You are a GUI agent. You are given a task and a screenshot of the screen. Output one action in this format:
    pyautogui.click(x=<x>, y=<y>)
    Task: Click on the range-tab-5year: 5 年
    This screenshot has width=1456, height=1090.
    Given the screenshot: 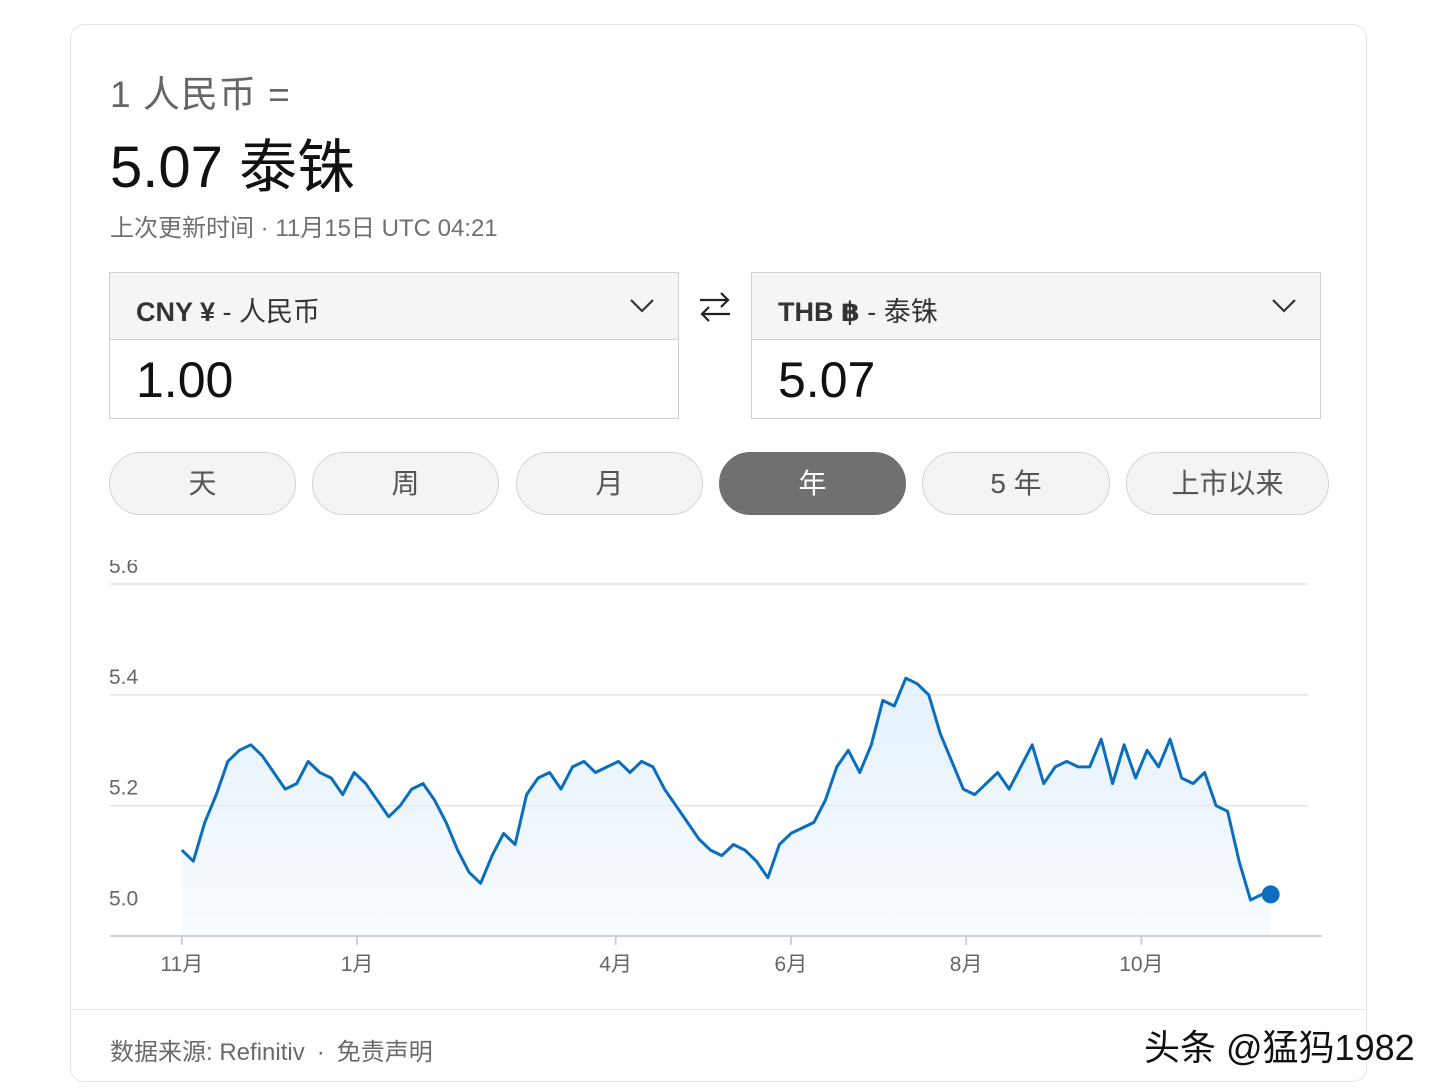 What is the action you would take?
    pyautogui.click(x=1016, y=483)
    